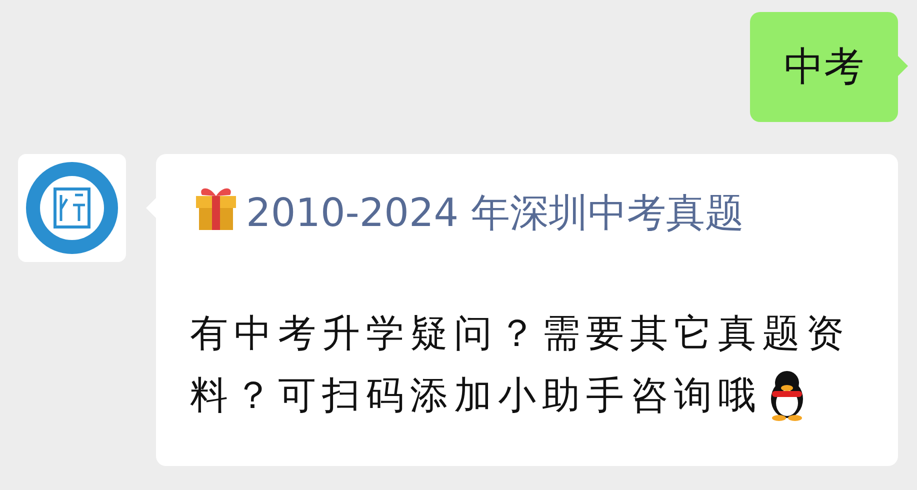 The image size is (917, 490). What do you see at coordinates (520, 333) in the screenshot?
I see `message-text: 有中考升学疑问？需要其它真题资` at bounding box center [520, 333].